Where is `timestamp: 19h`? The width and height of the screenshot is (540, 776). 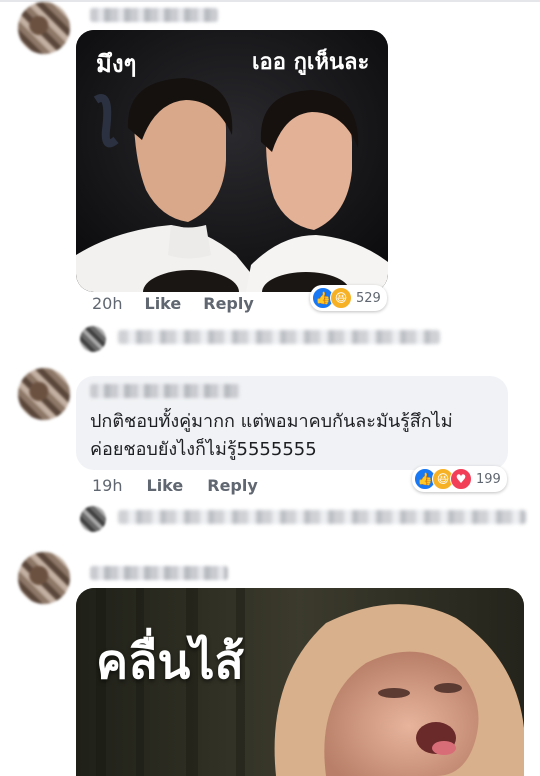
timestamp: 19h is located at coordinates (107, 485).